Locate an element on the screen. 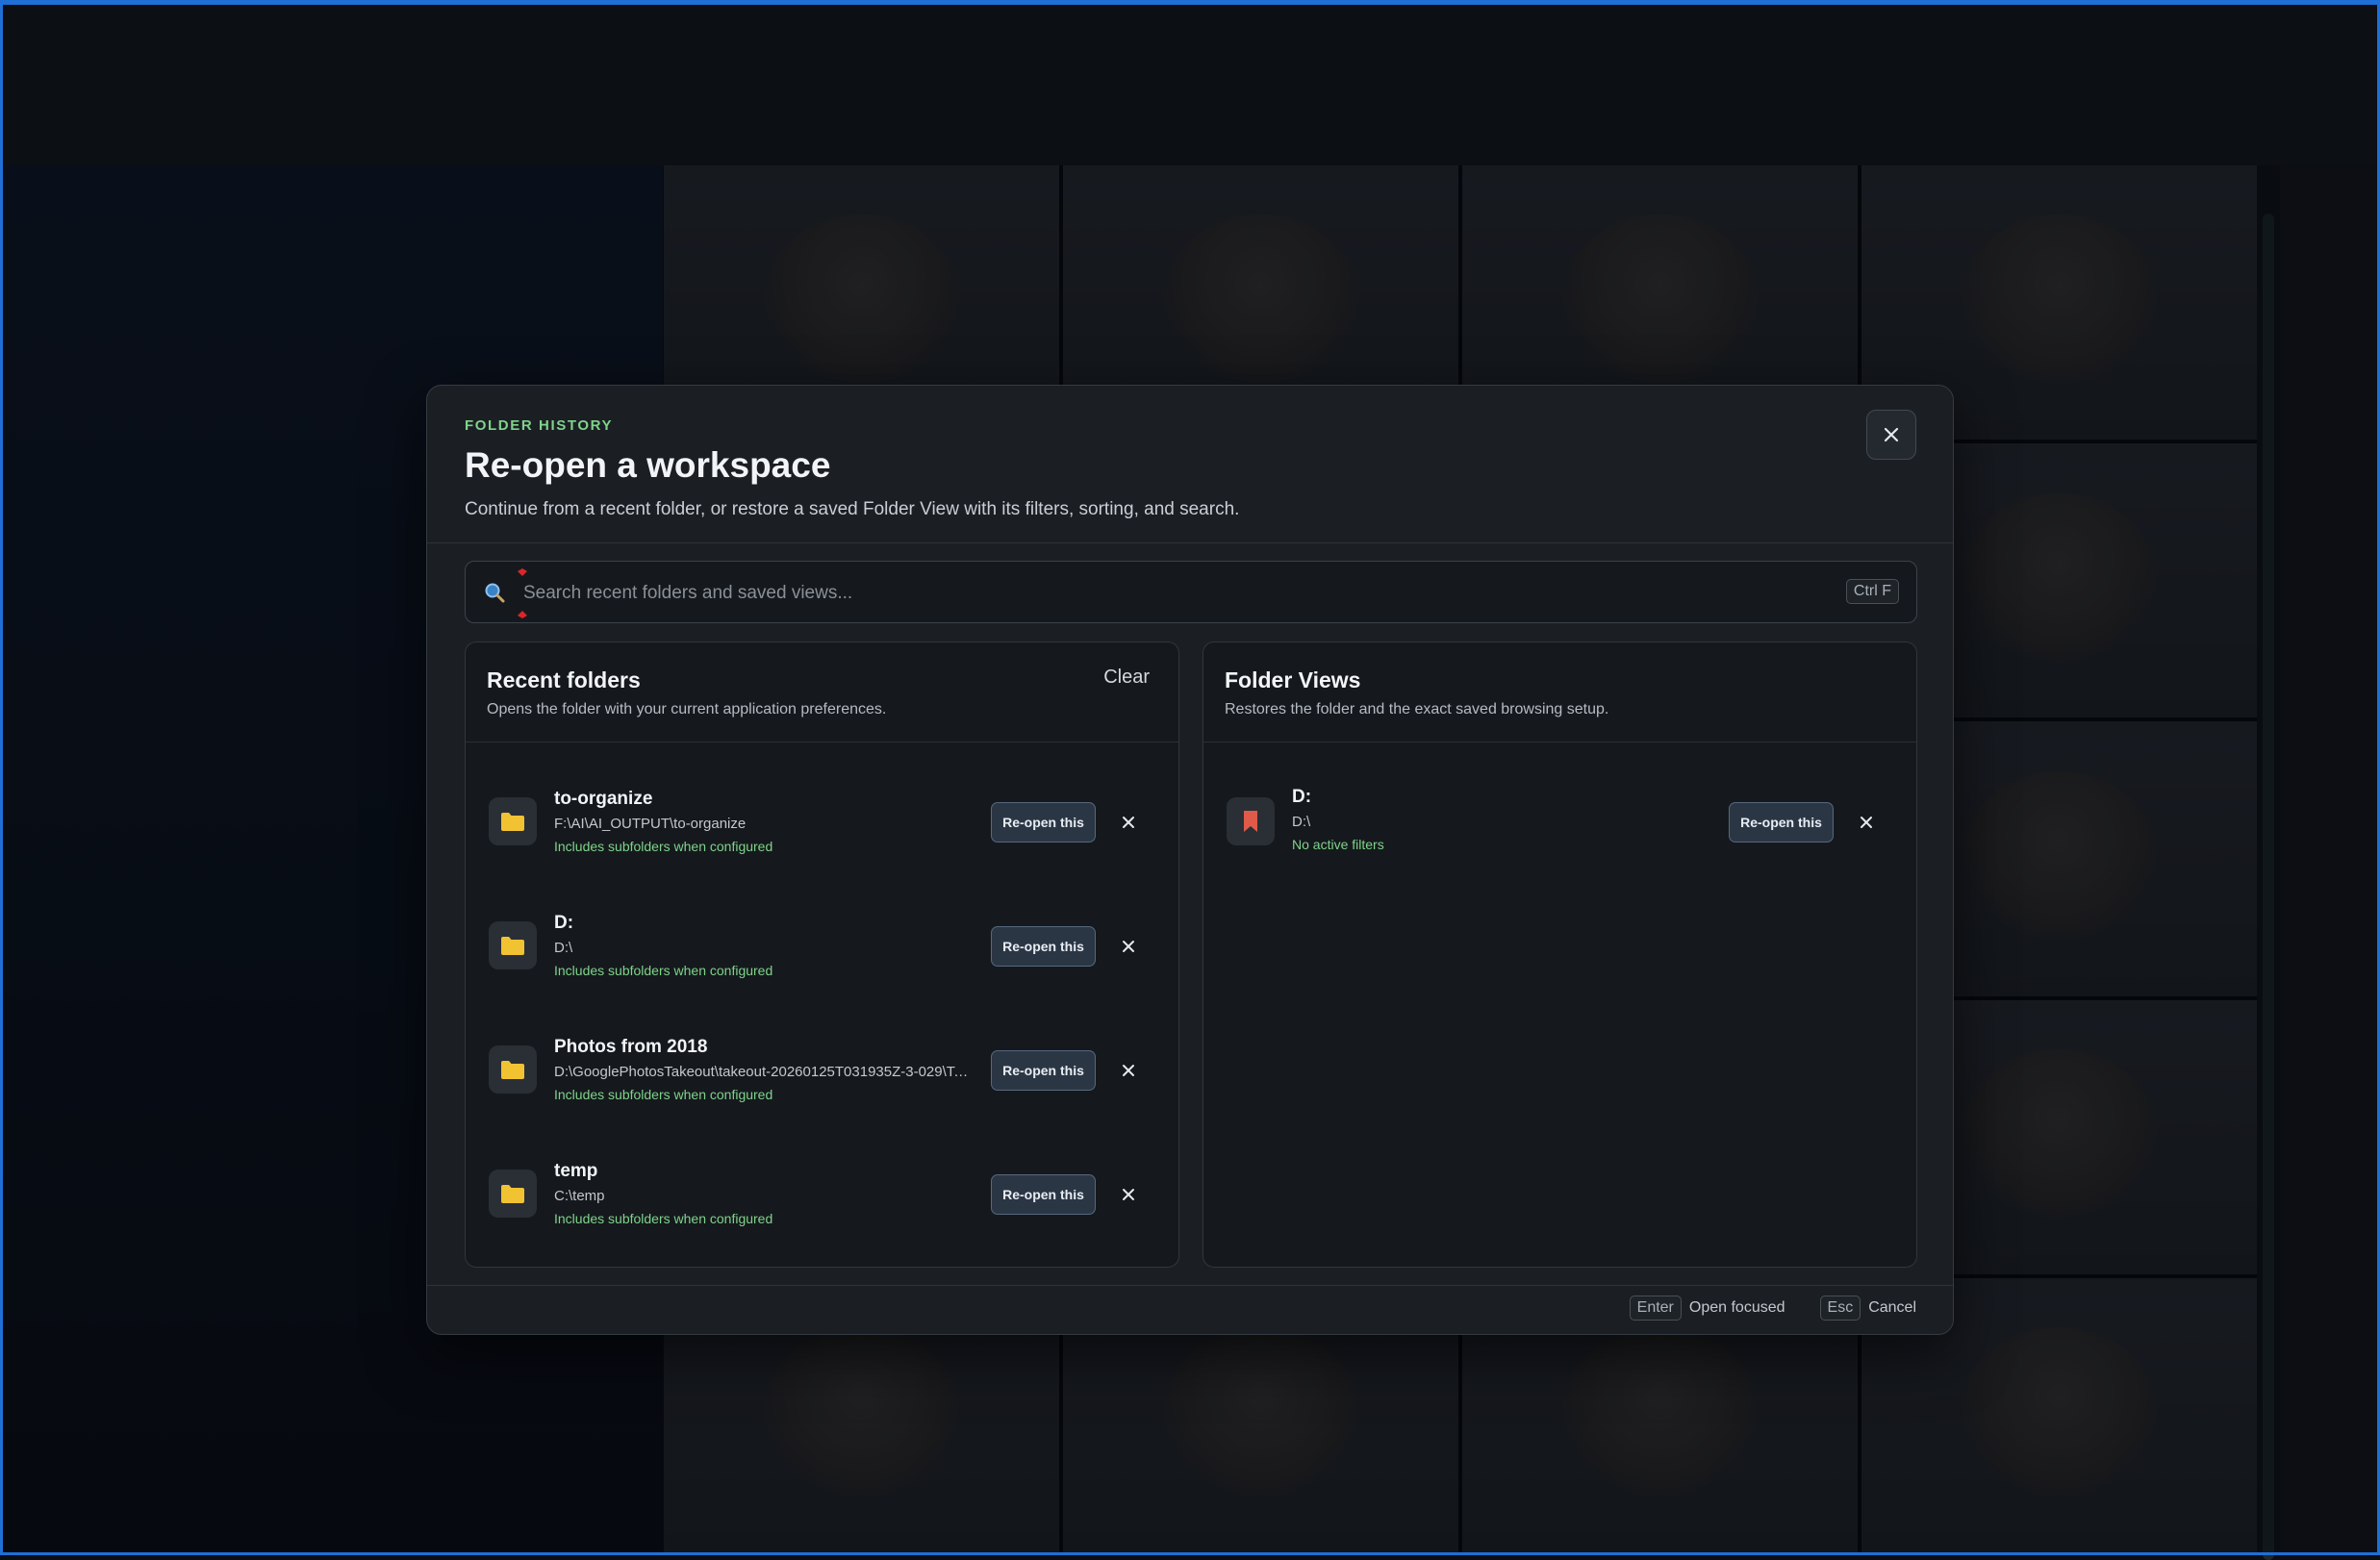 The image size is (2380, 1560). header-divider is located at coordinates (1190, 542).